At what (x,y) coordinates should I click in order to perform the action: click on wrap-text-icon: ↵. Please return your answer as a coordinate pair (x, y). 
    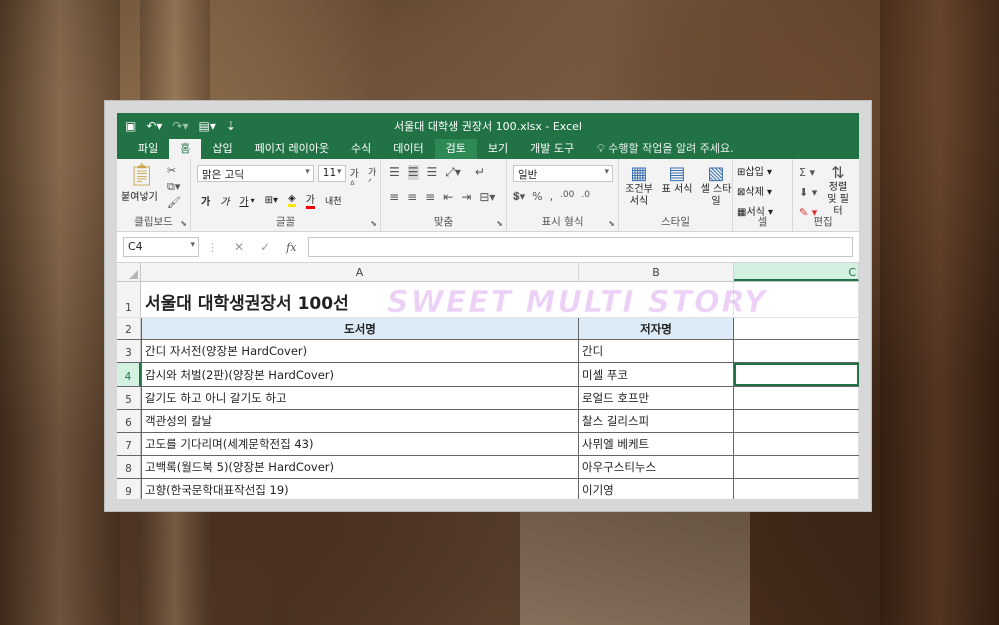
    Looking at the image, I should click on (480, 172).